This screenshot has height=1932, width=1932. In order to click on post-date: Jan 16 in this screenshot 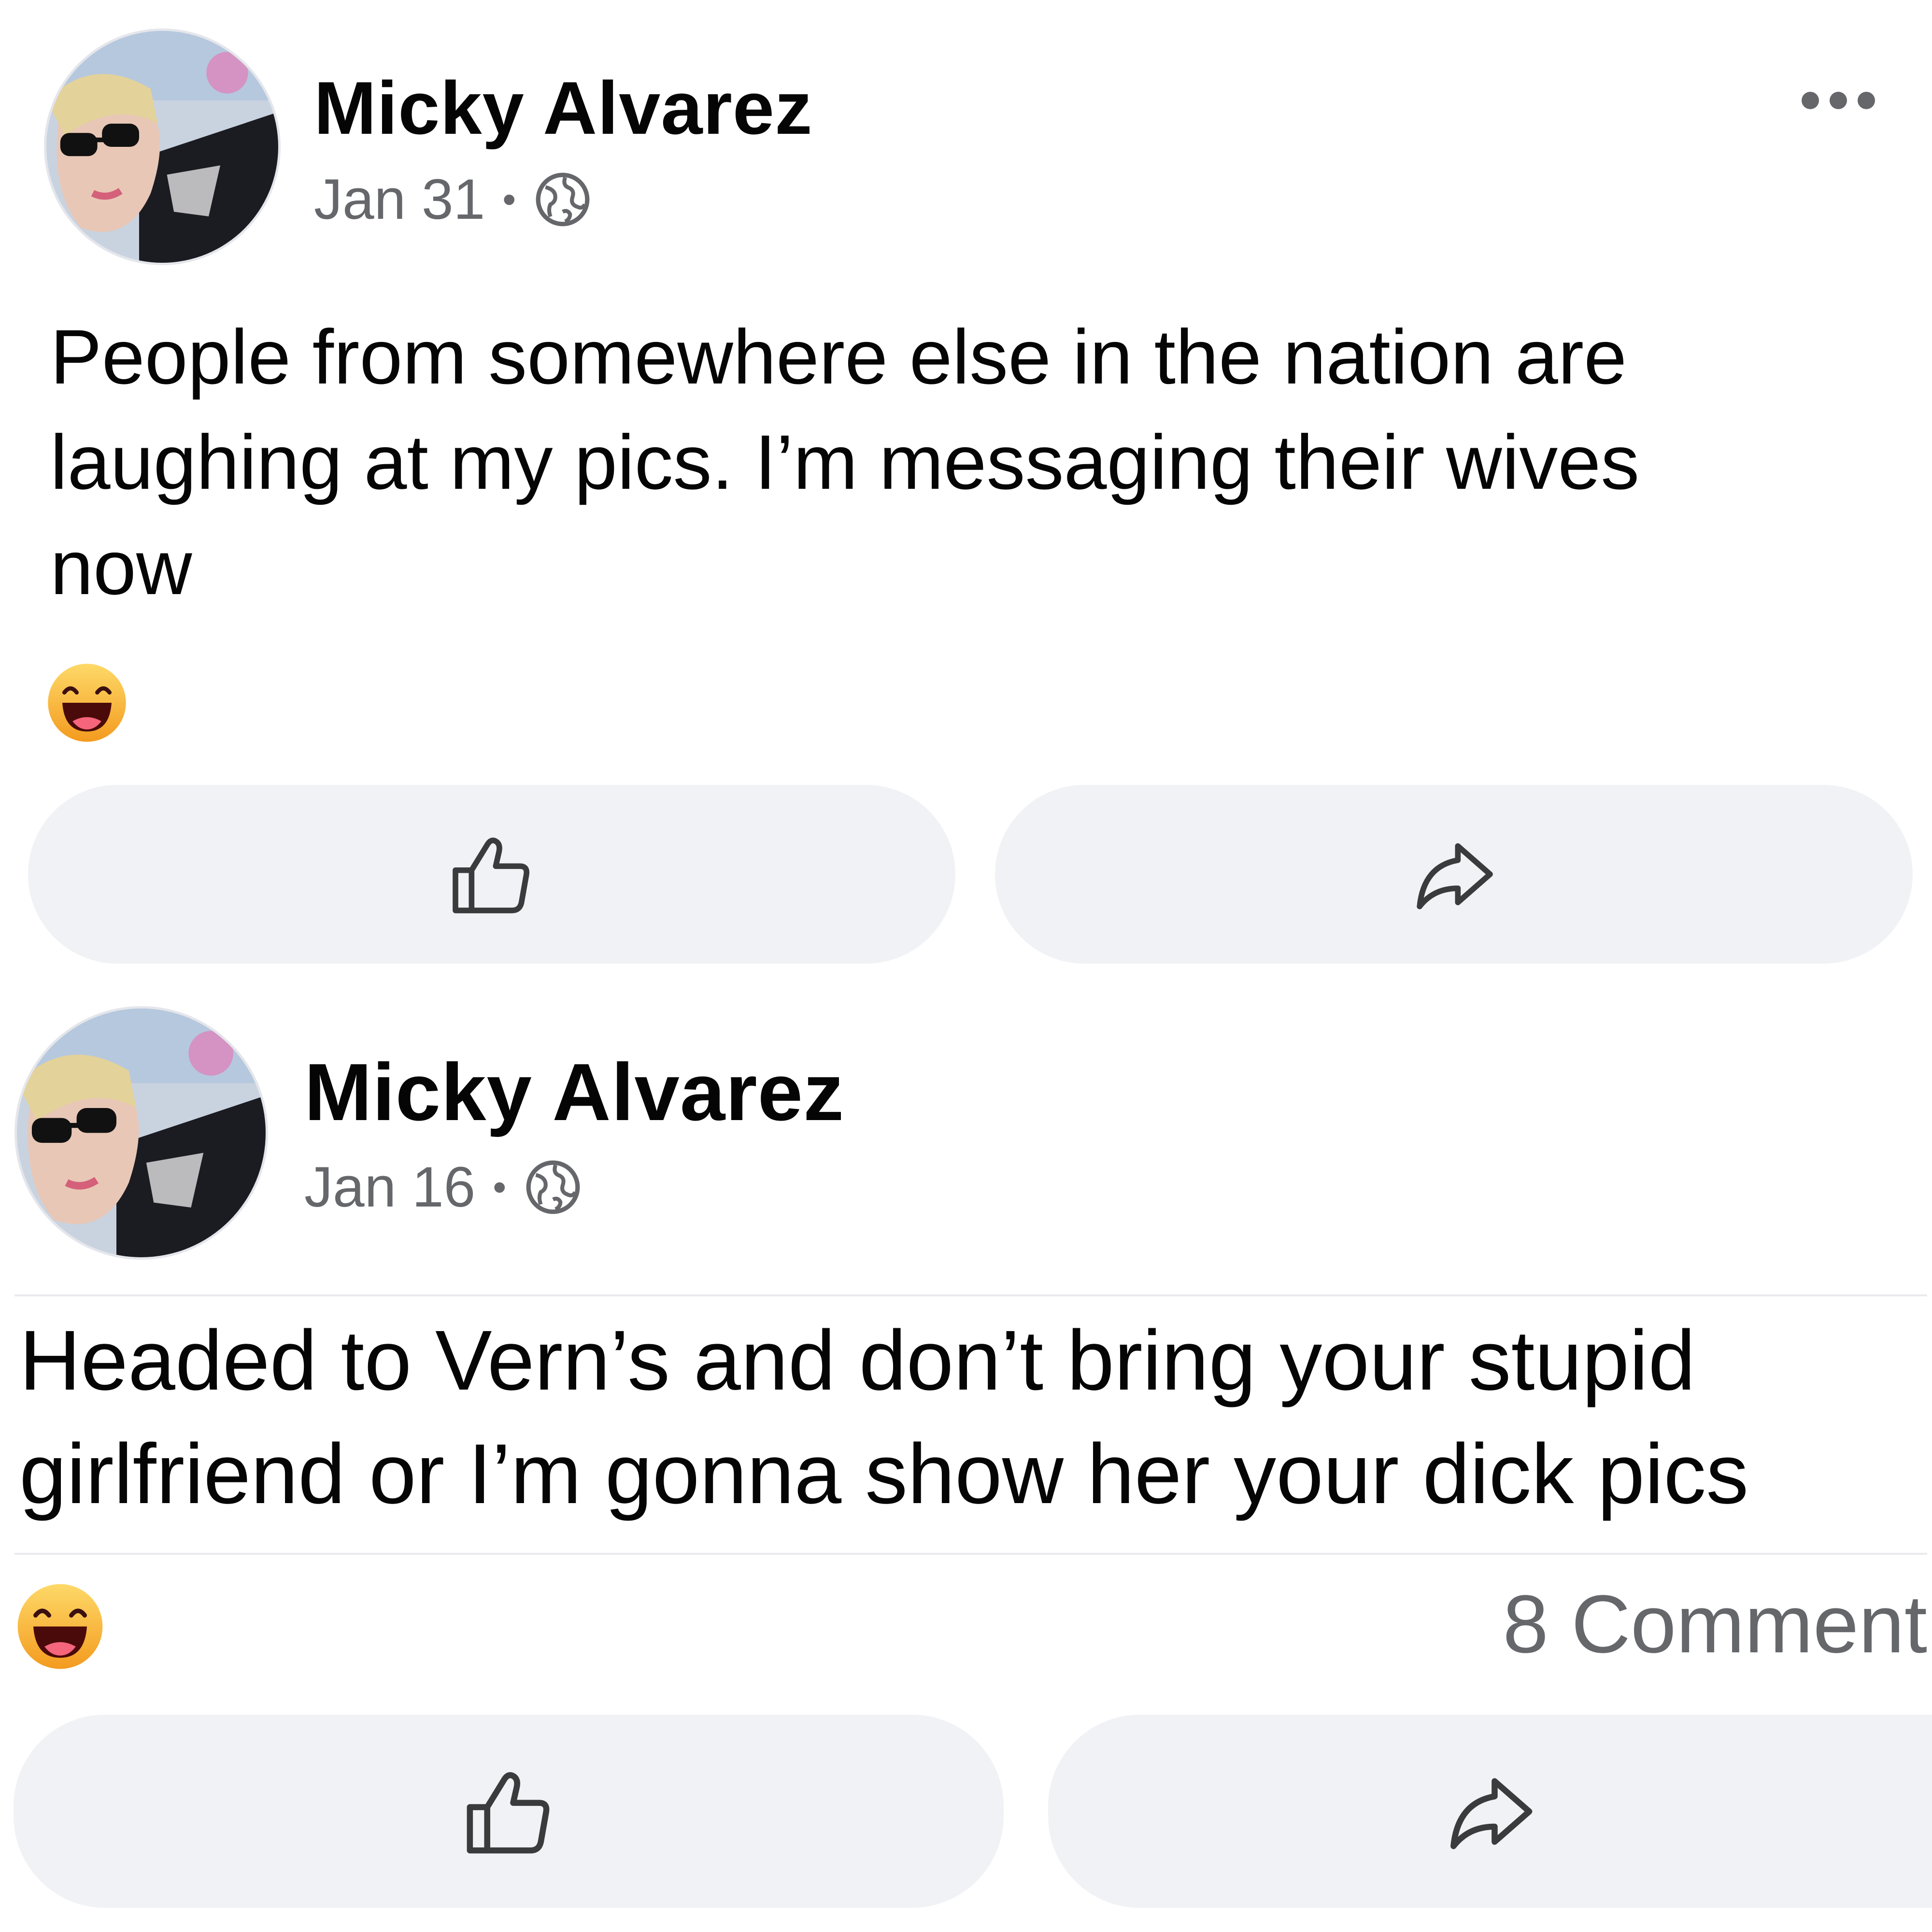, I will do `click(389, 1187)`.